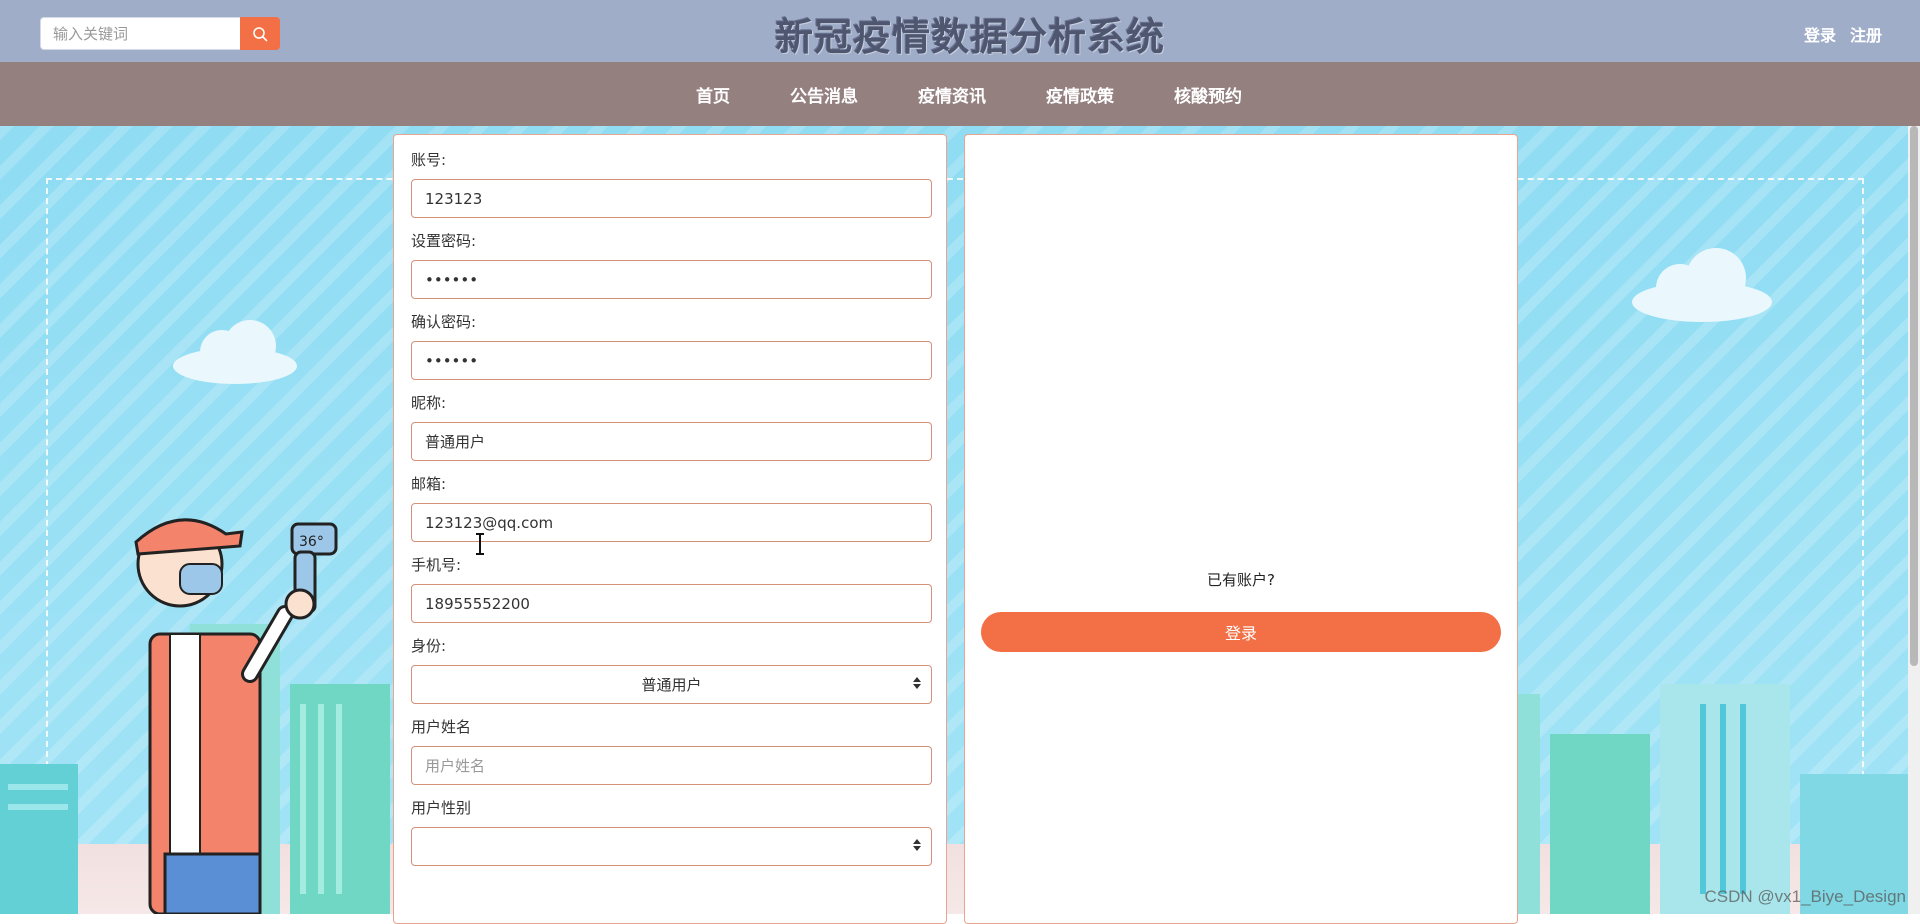 The image size is (1920, 924). I want to click on account-field-group: 账号: 123123, so click(670, 183).